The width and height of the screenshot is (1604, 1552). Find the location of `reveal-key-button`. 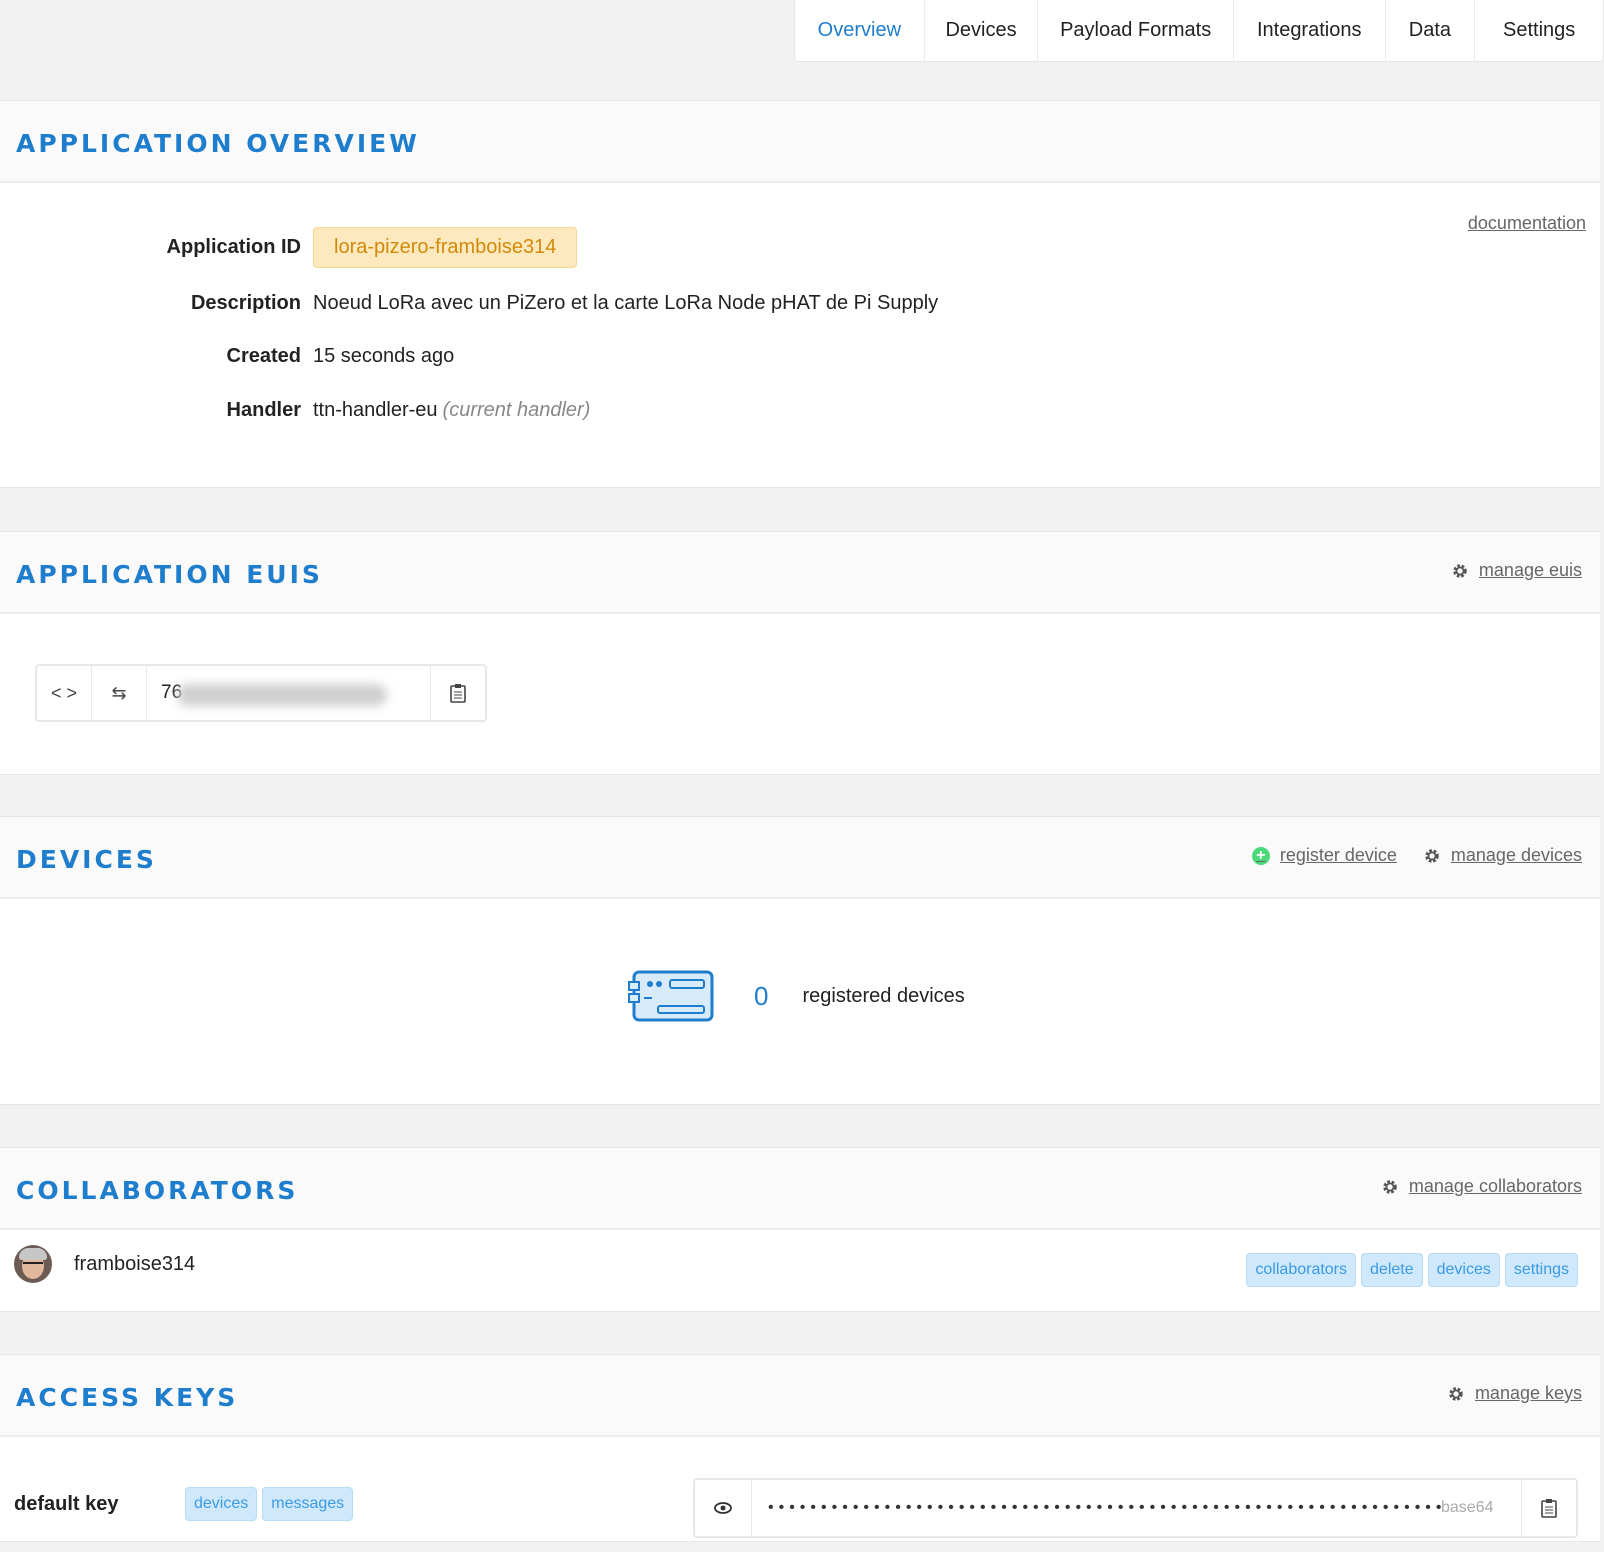

reveal-key-button is located at coordinates (723, 1508).